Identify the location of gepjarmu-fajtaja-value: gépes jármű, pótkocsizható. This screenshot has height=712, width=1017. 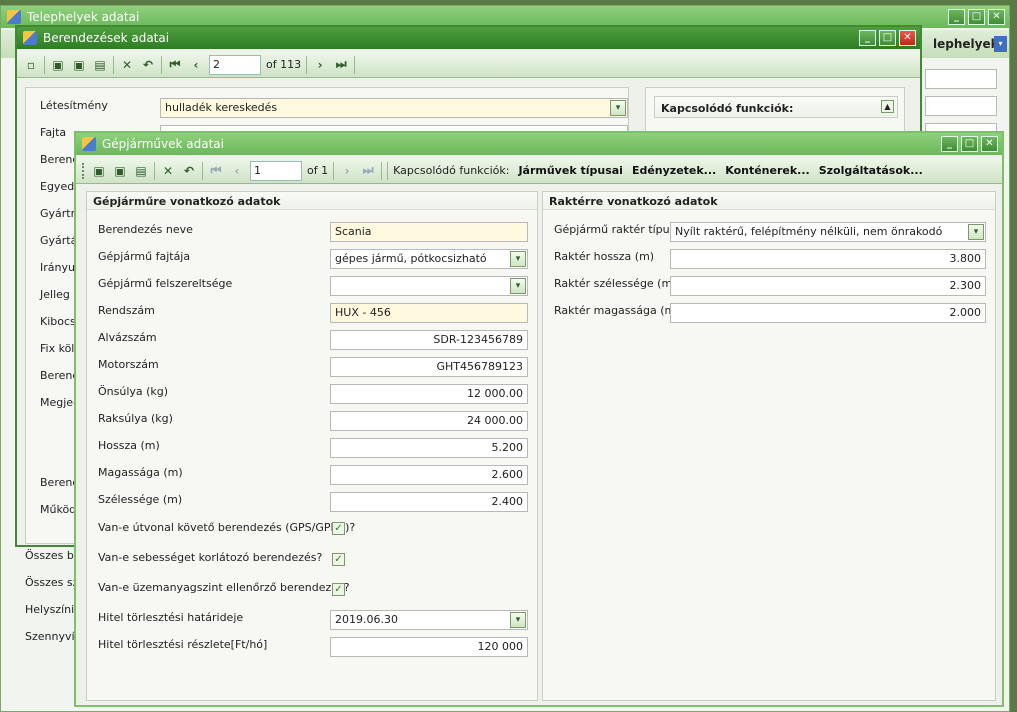
(411, 258).